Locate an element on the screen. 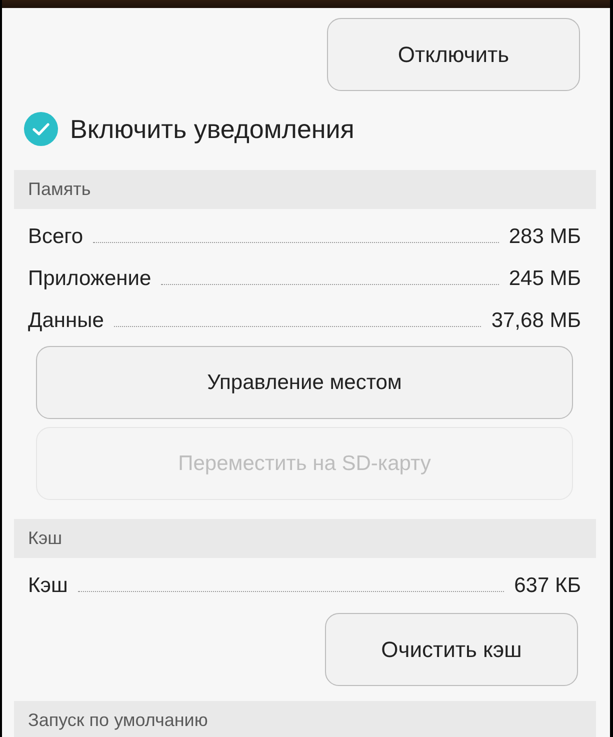 This screenshot has width=613, height=737. section-header: Кэш is located at coordinates (305, 538).